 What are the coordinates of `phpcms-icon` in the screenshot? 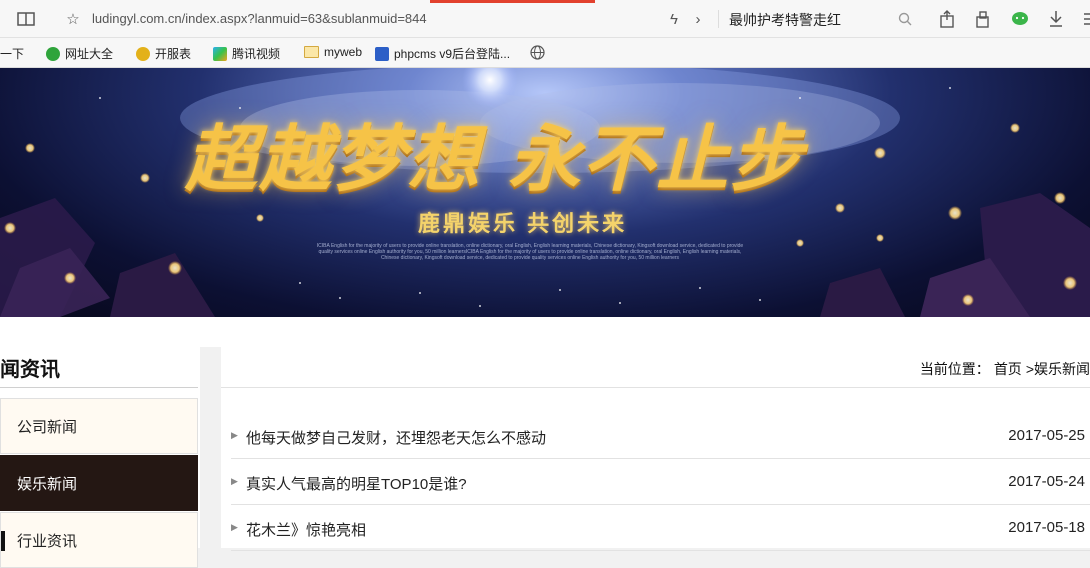 It's located at (382, 53).